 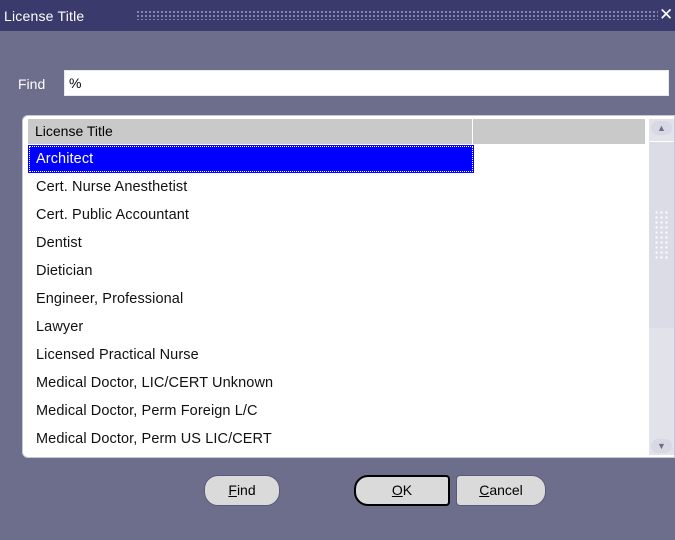 I want to click on list-item: Medical Doctor, Temp Foreign L/C, so click(x=251, y=455).